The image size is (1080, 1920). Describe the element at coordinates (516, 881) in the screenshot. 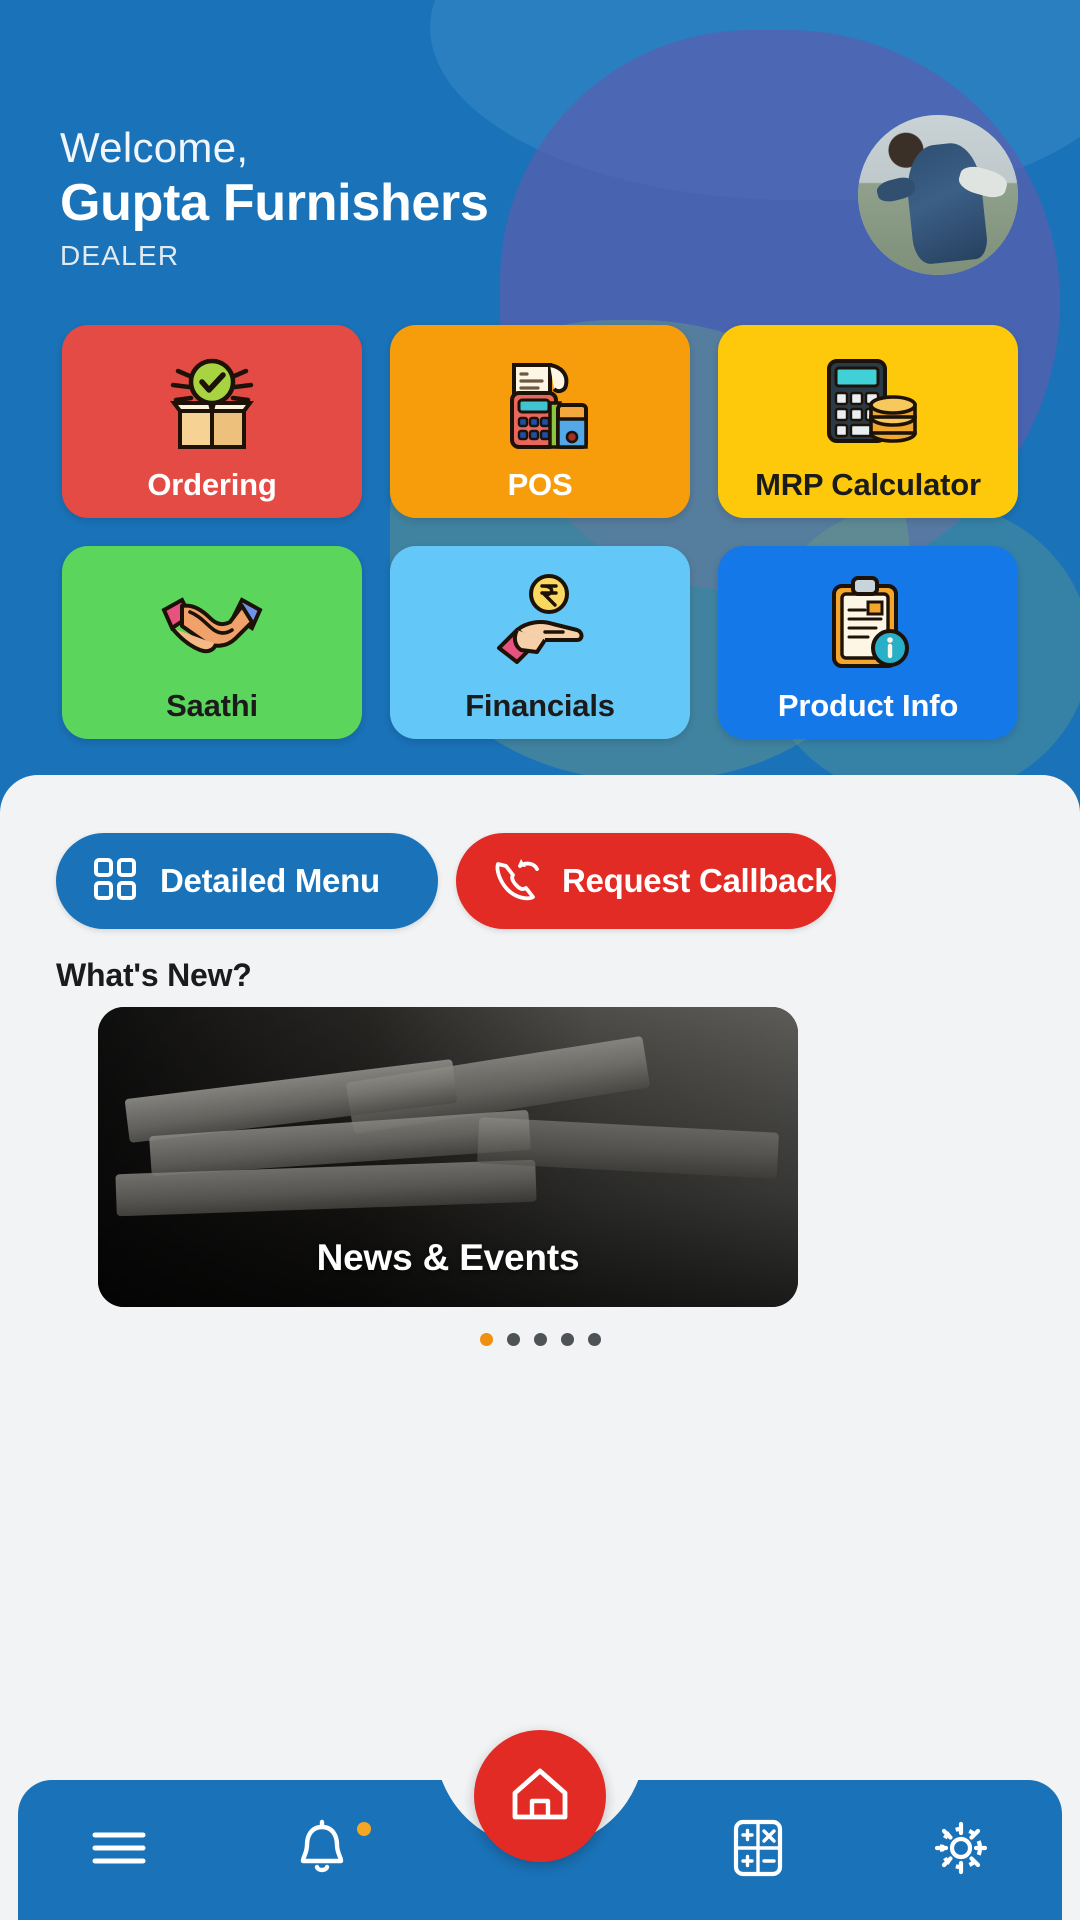

I see `phone-callback-icon` at that location.